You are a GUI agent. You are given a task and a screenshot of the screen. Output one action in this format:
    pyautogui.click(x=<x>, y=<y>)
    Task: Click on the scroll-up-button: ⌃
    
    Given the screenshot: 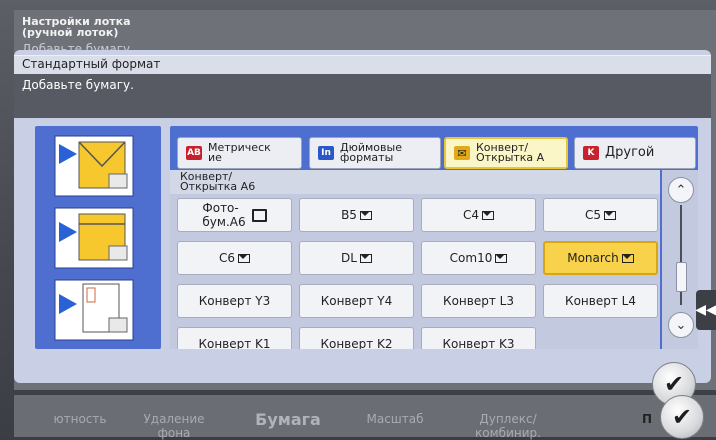 What is the action you would take?
    pyautogui.click(x=681, y=190)
    